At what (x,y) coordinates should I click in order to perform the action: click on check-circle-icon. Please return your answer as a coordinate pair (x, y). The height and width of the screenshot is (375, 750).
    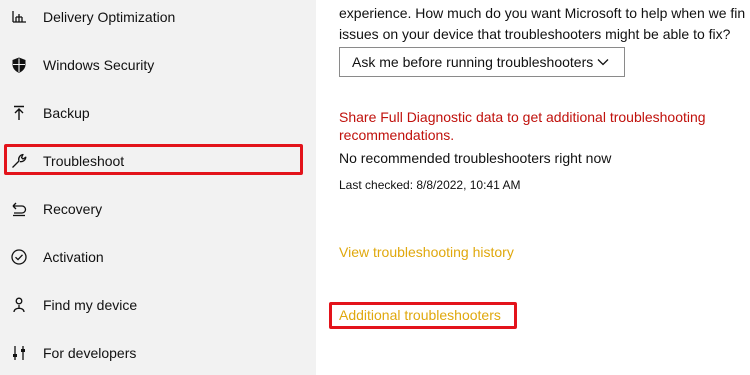
    Looking at the image, I should click on (19, 257).